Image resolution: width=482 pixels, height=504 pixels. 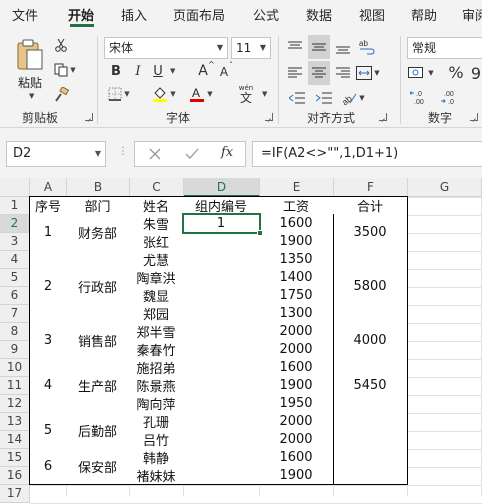 What do you see at coordinates (156, 241) in the screenshot?
I see `name-cell: 张红` at bounding box center [156, 241].